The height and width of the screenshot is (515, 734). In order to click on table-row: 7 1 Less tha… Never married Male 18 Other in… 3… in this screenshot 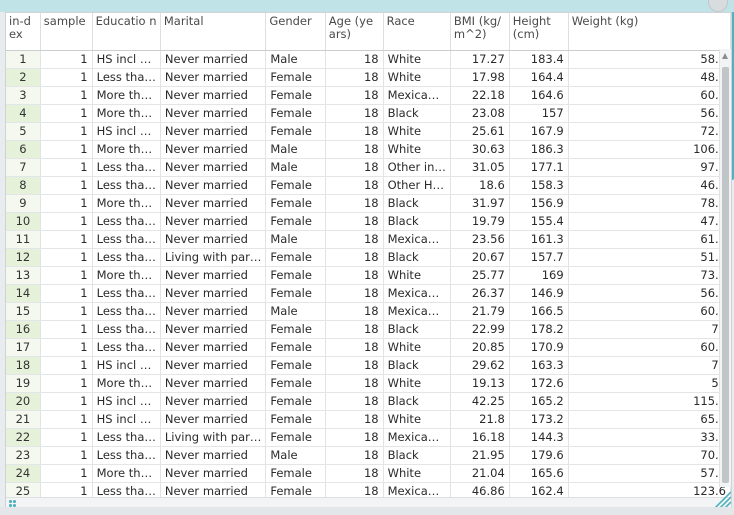, I will do `click(368, 167)`.